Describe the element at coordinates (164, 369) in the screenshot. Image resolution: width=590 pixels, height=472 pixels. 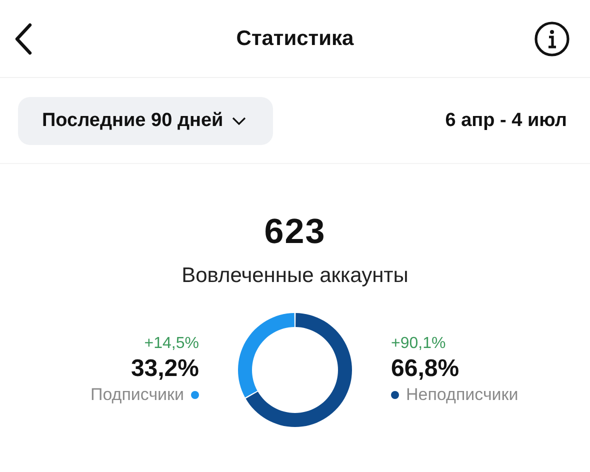
I see `share-value: 33,2%` at that location.